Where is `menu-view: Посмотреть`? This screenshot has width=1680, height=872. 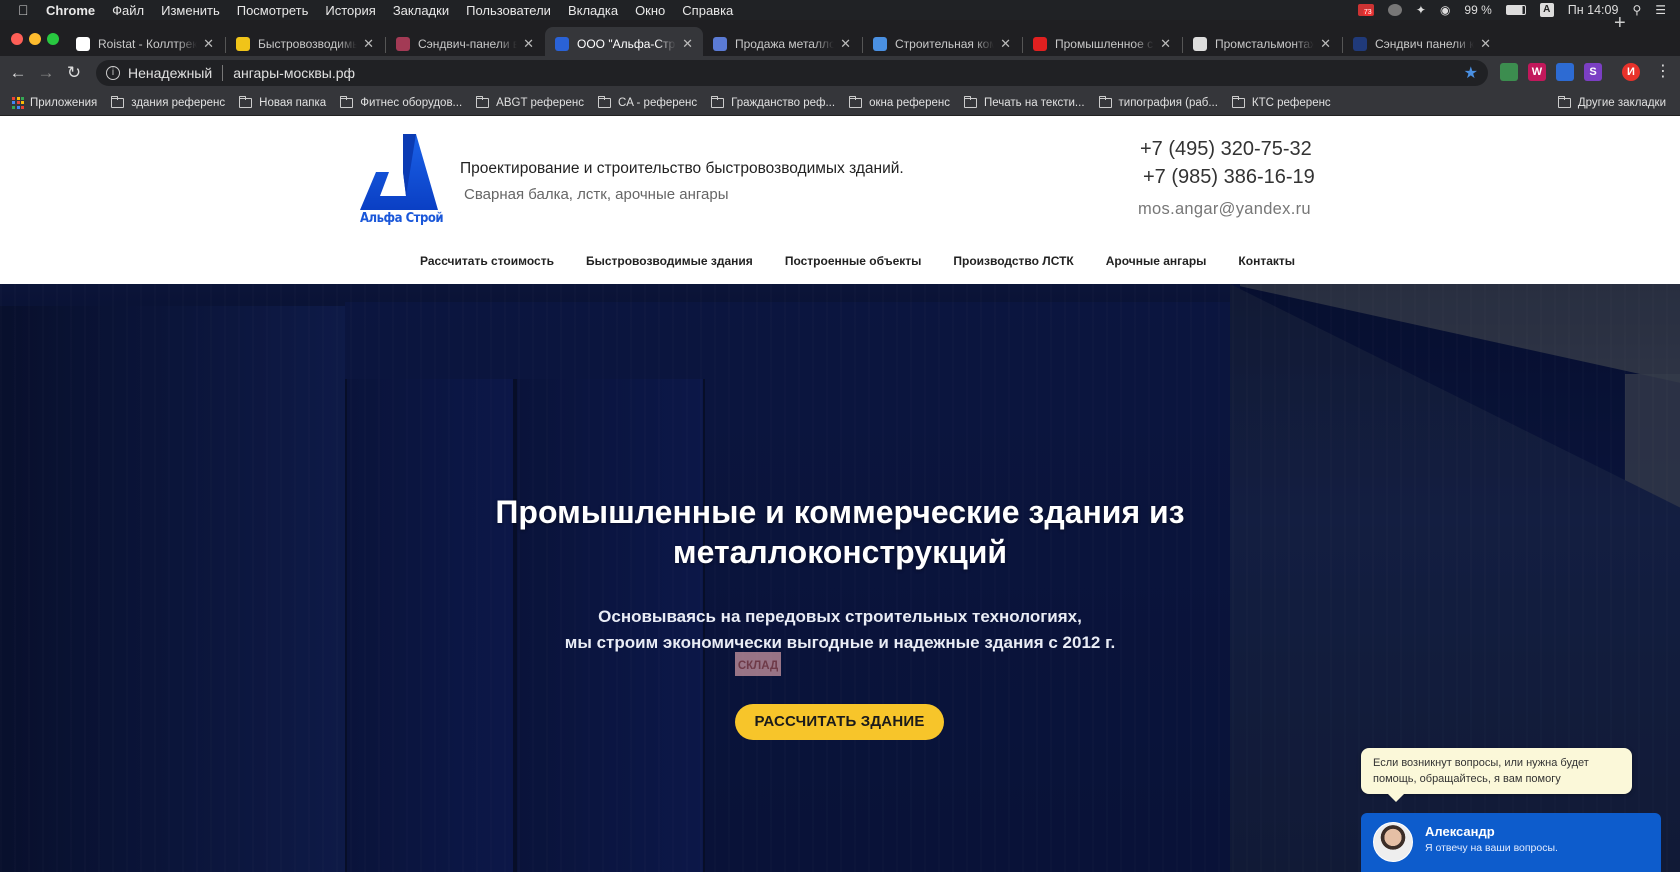 menu-view: Посмотреть is located at coordinates (273, 10).